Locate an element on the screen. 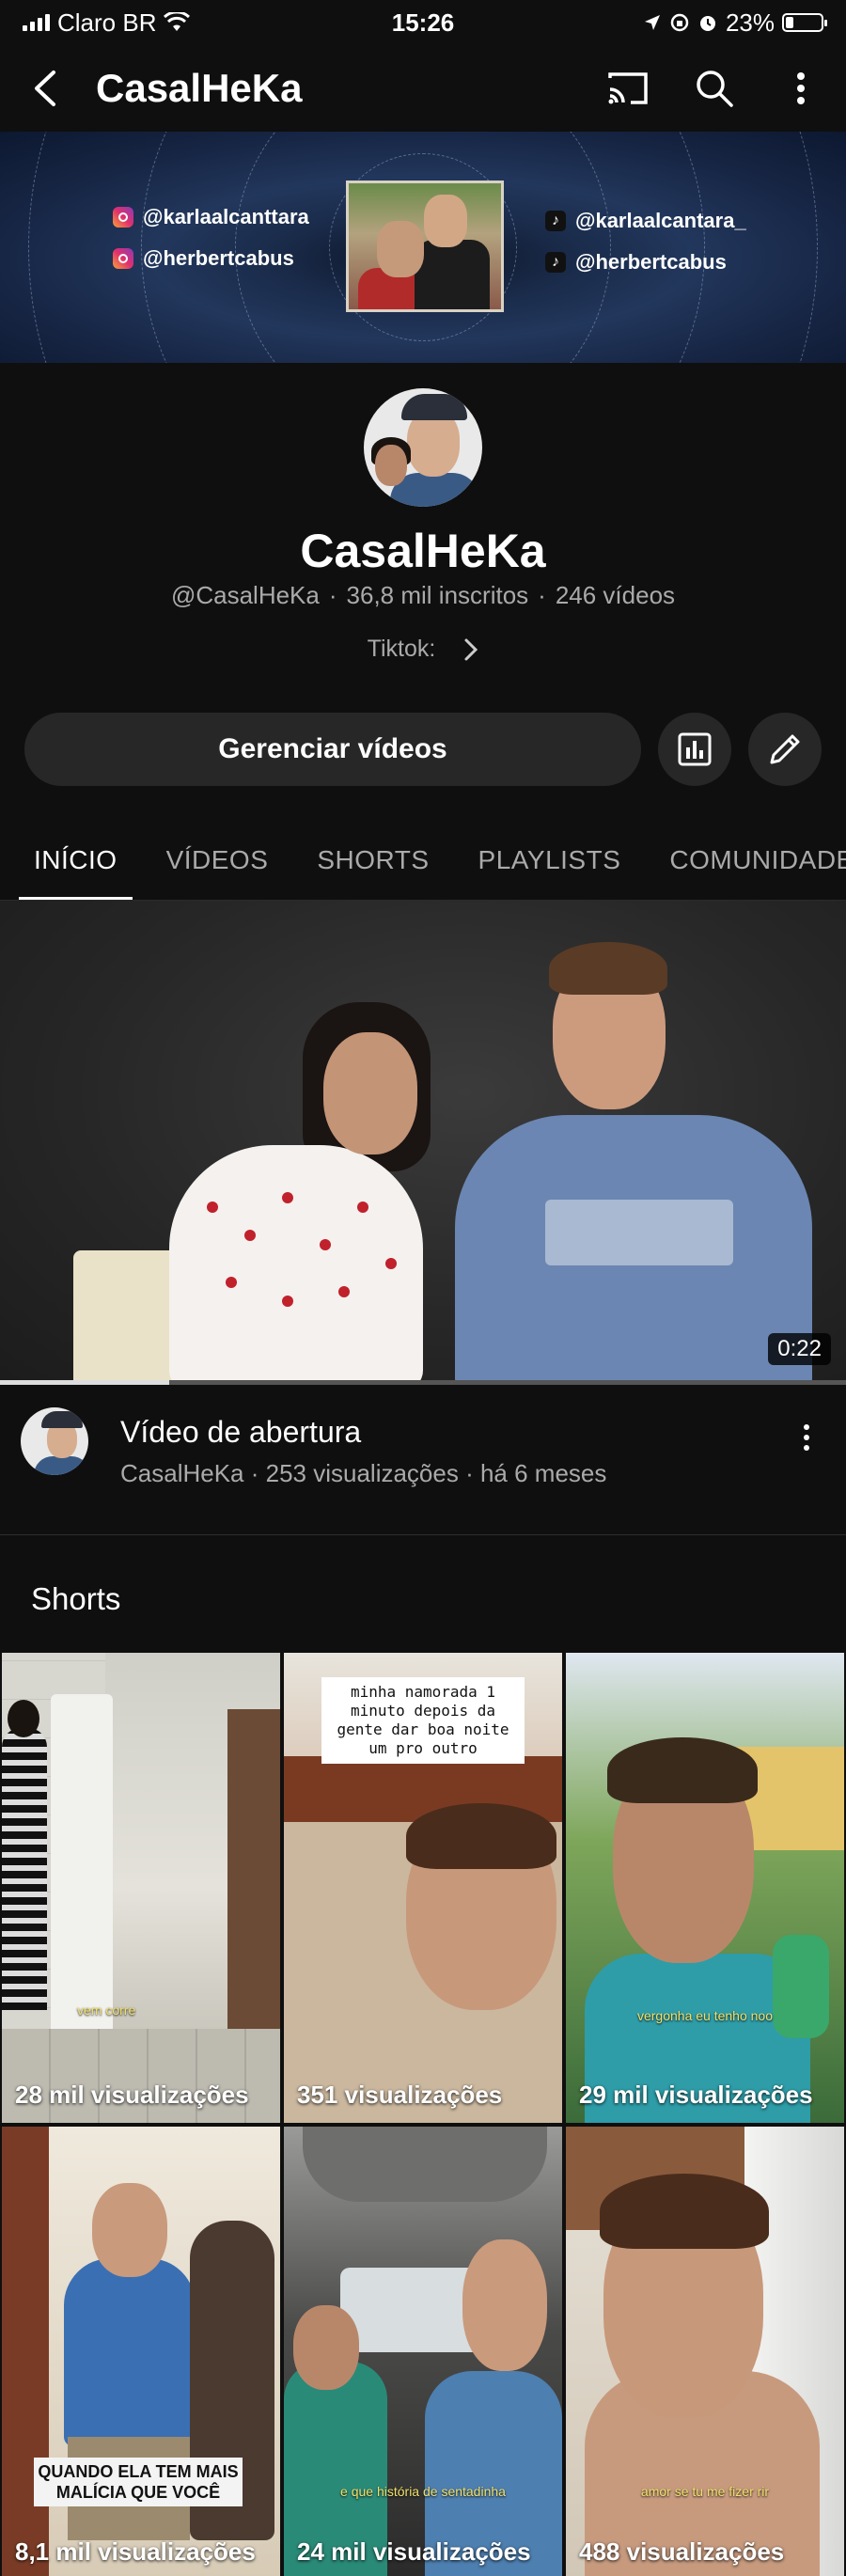 Image resolution: width=846 pixels, height=2576 pixels. channel-handle: @CasalHeKa is located at coordinates (245, 595).